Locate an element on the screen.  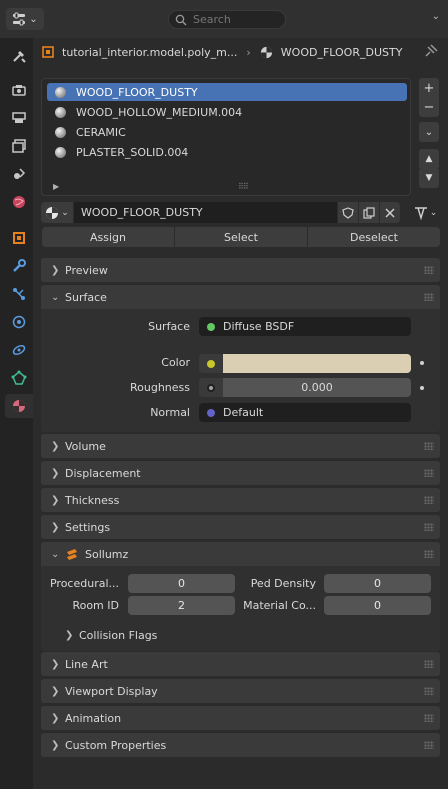
material-color-field: 0 is located at coordinates (377, 605).